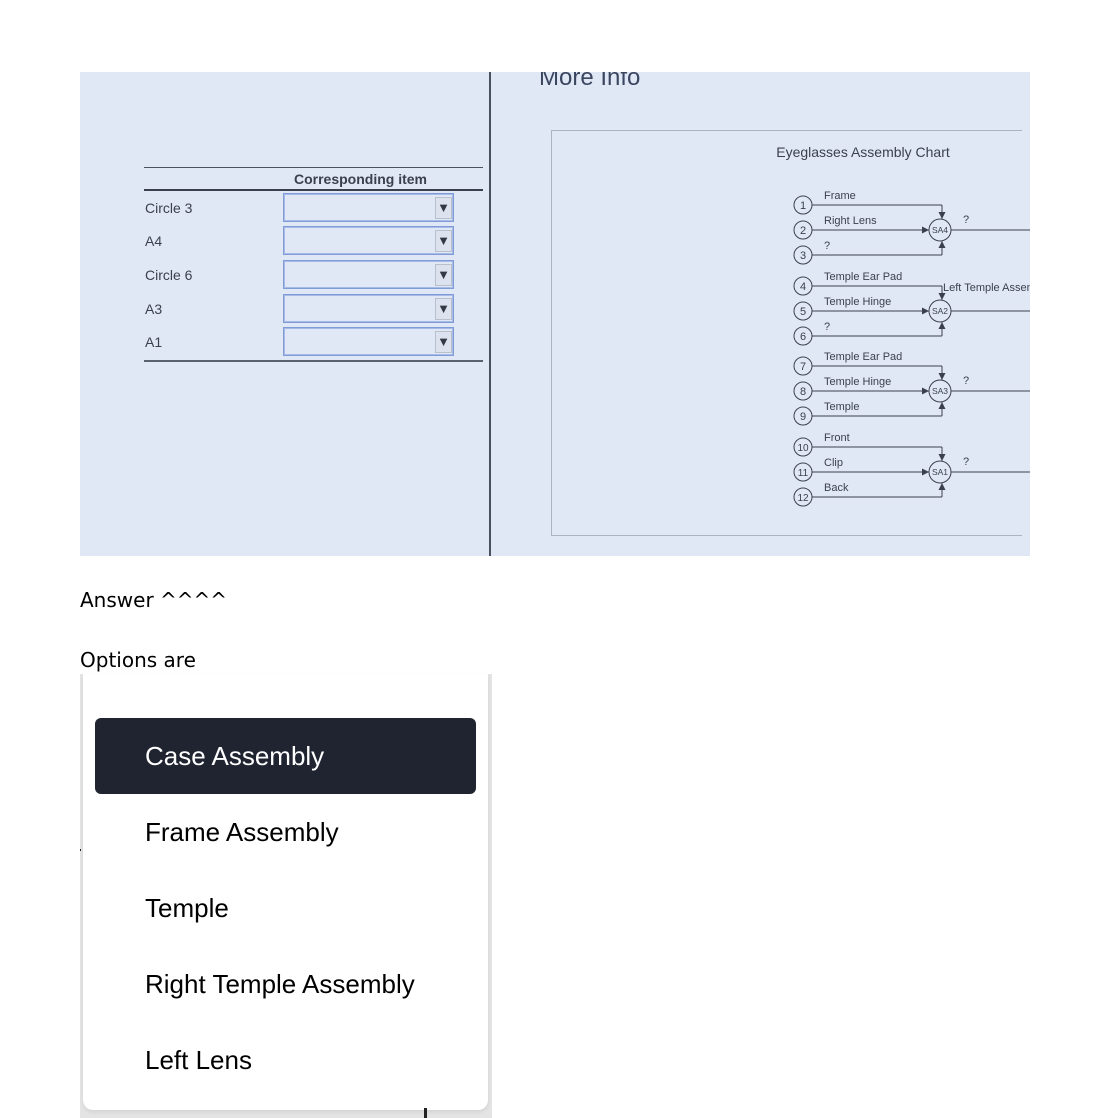 This screenshot has height=1118, width=1110. I want to click on input-node-number: 9, so click(803, 417).